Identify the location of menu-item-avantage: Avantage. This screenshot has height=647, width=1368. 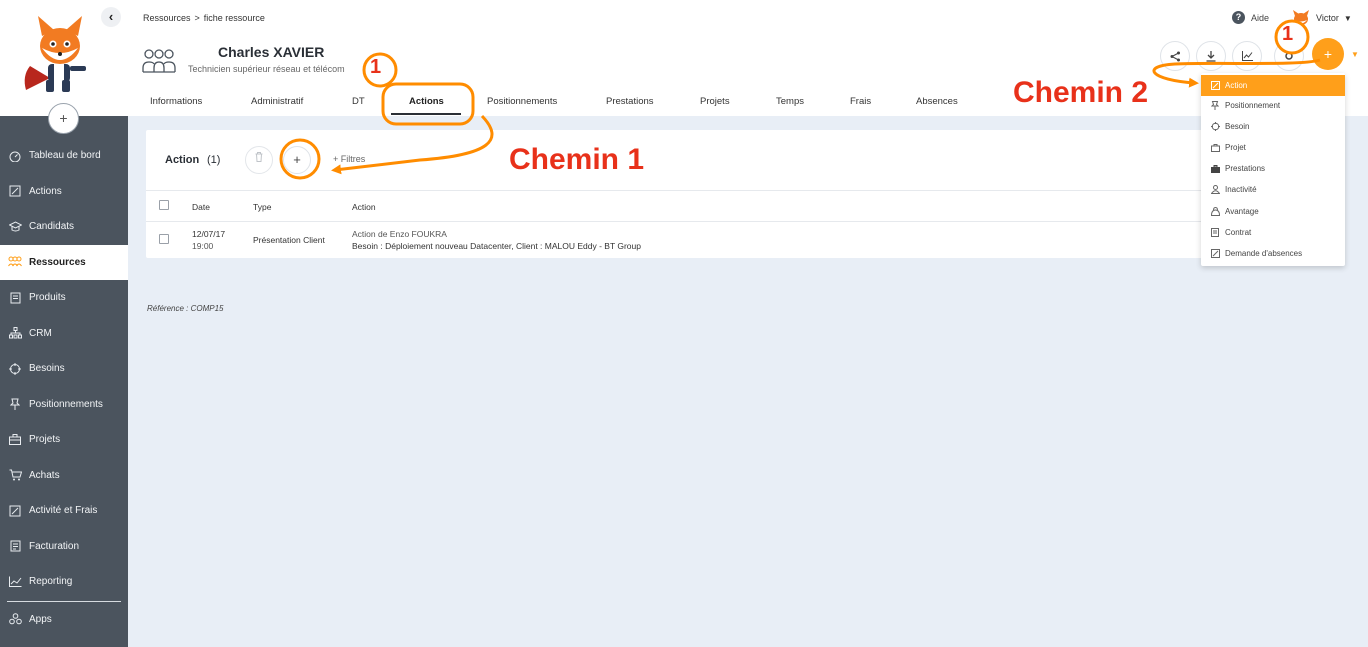
(1273, 211).